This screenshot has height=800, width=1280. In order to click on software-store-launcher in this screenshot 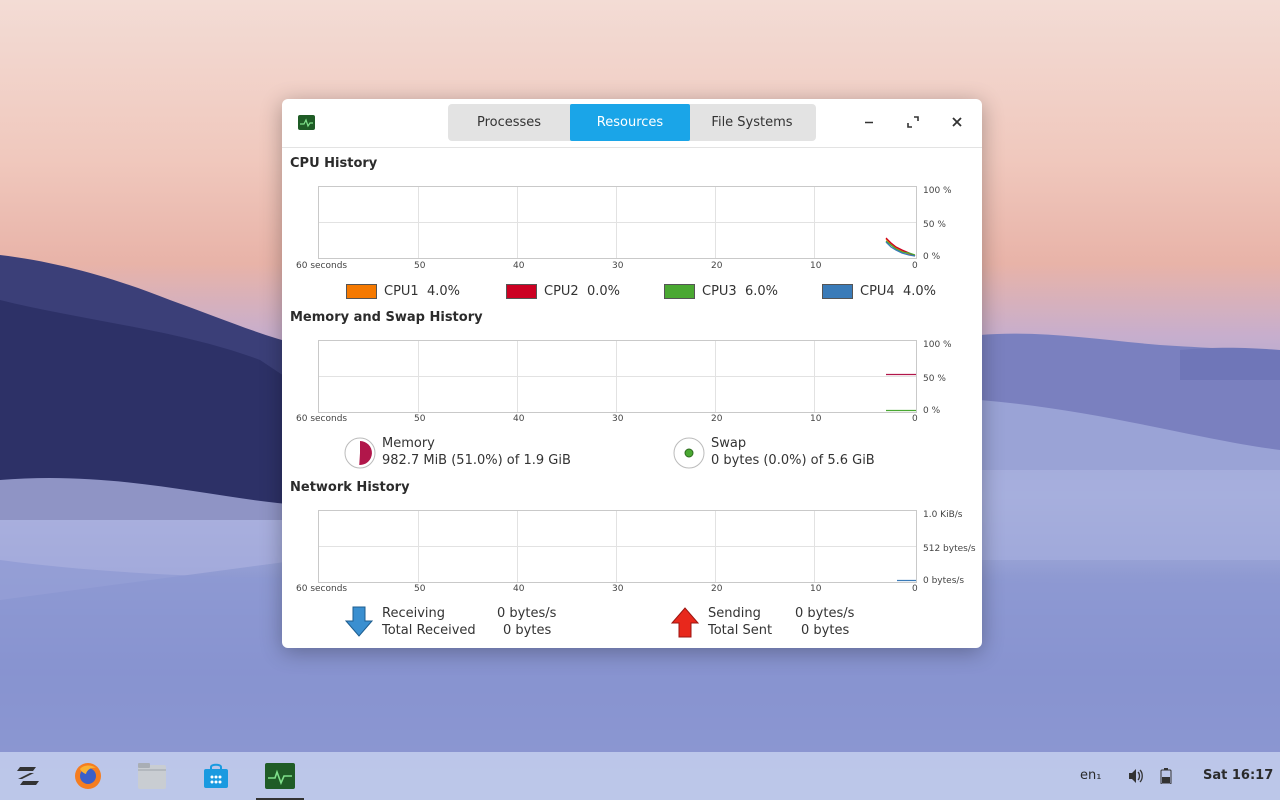, I will do `click(216, 776)`.